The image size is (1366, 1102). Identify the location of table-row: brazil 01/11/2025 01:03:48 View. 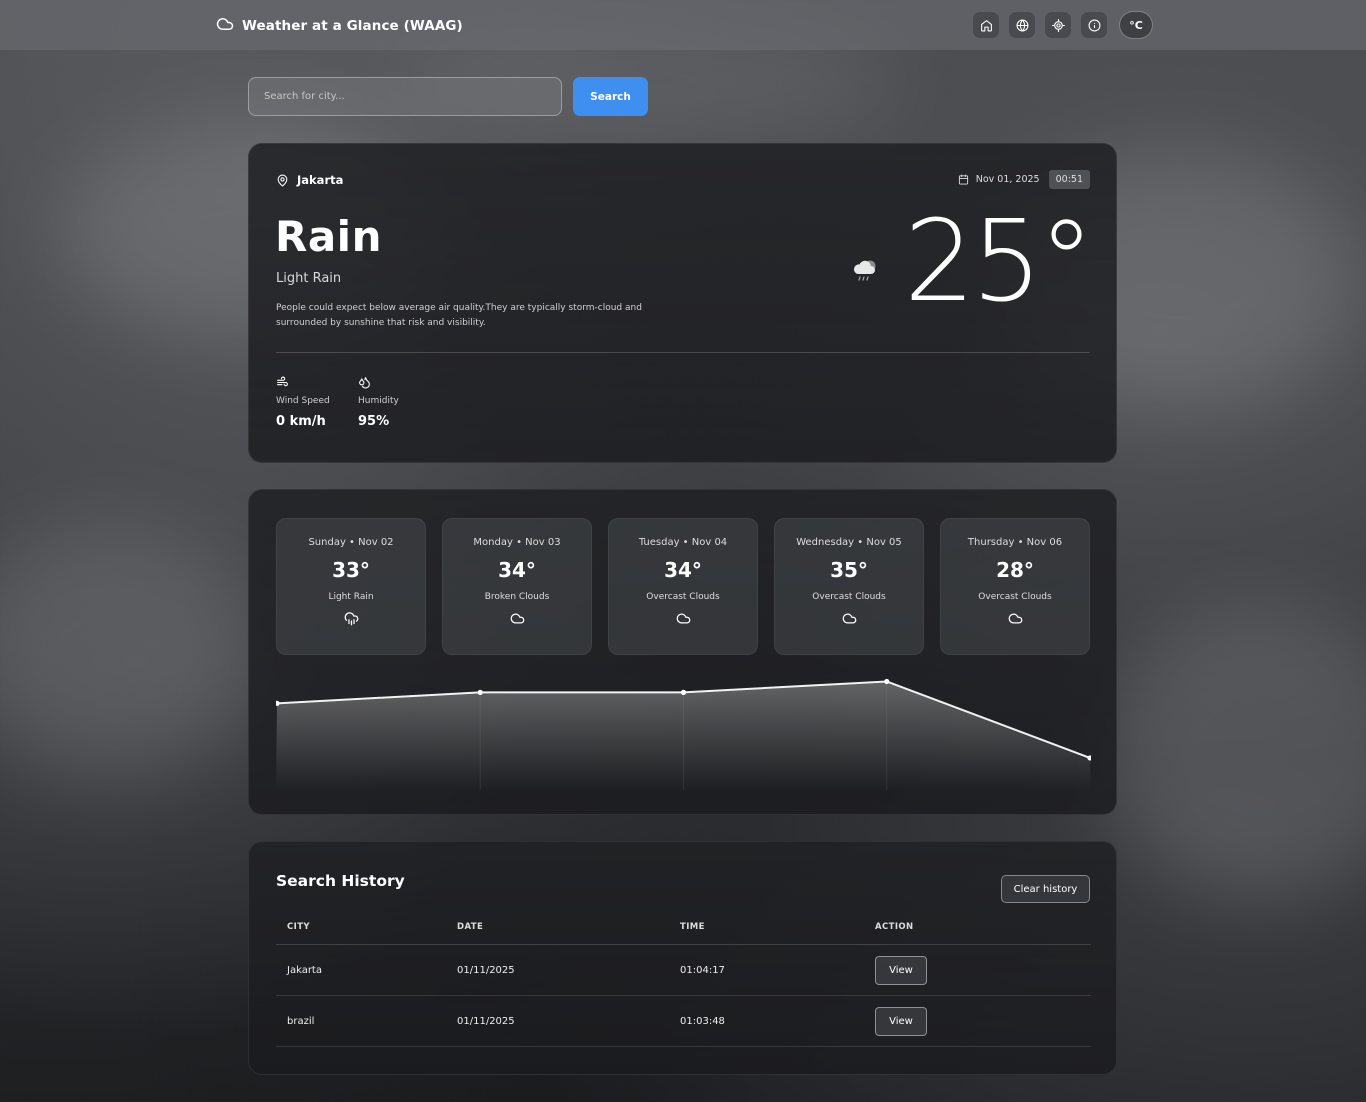
(683, 1021).